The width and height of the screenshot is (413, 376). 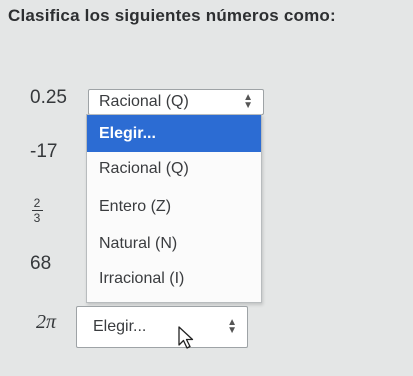 I want to click on dropdown-option-irracional: Irracional (I), so click(x=174, y=279).